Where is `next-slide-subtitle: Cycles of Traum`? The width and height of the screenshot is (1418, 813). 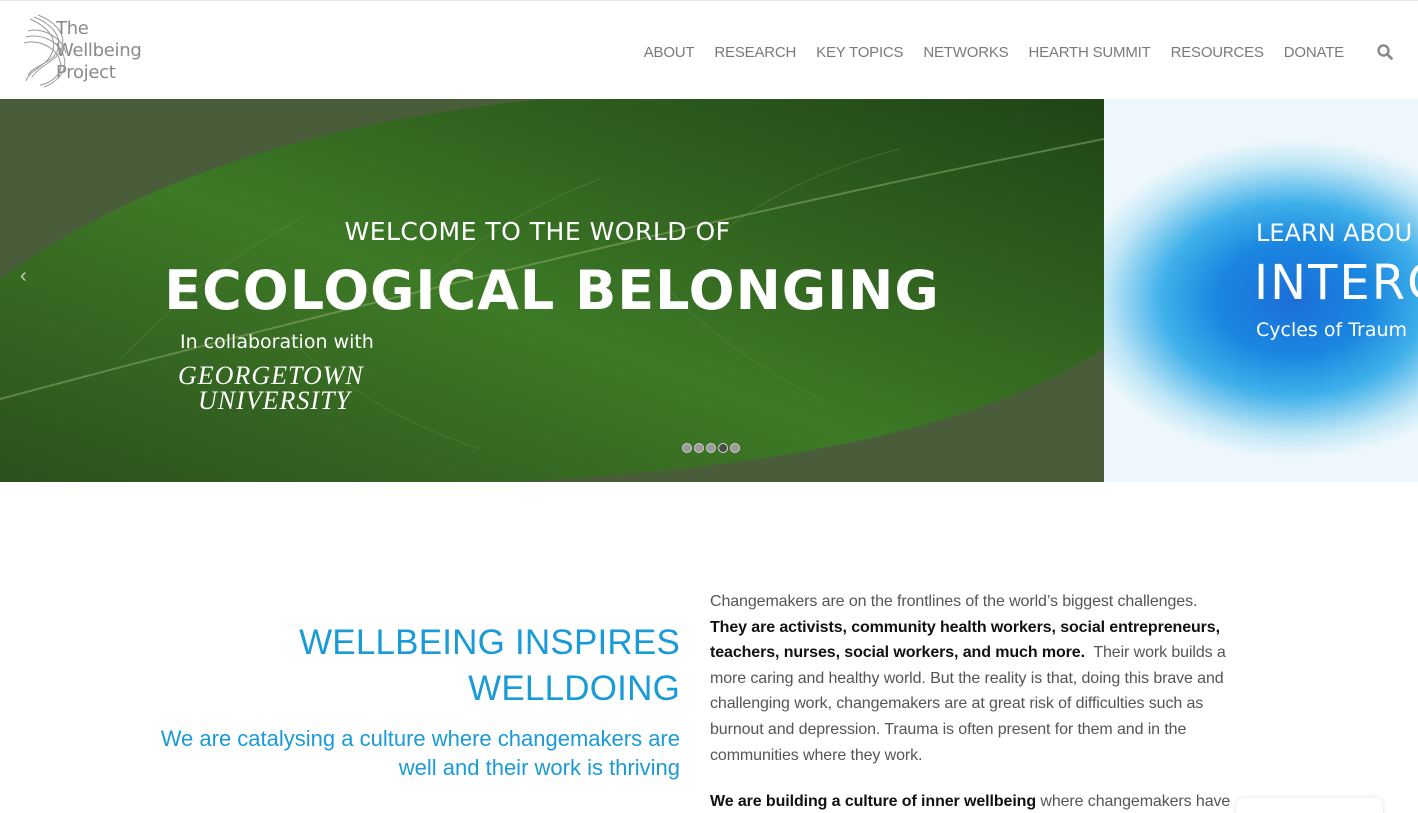 next-slide-subtitle: Cycles of Traum is located at coordinates (1332, 330).